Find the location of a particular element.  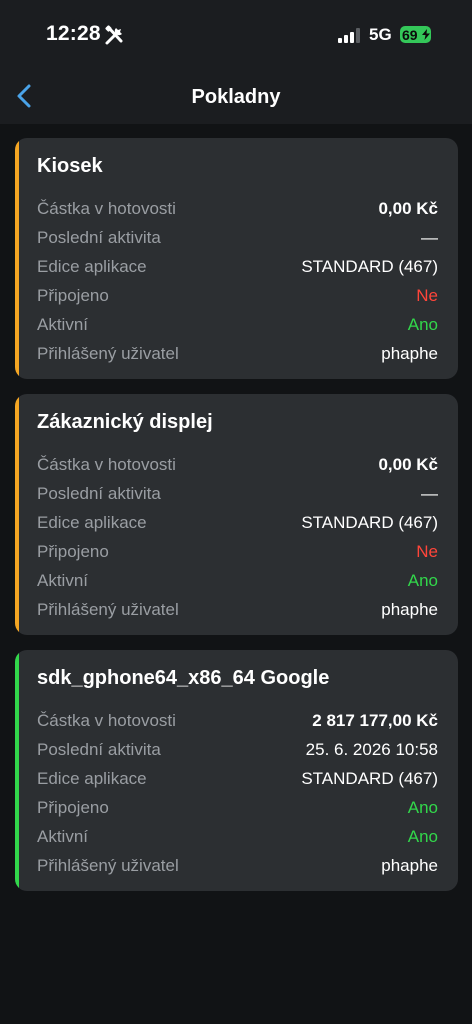

status-bar: 12:28 5G 69 is located at coordinates (236, 35).